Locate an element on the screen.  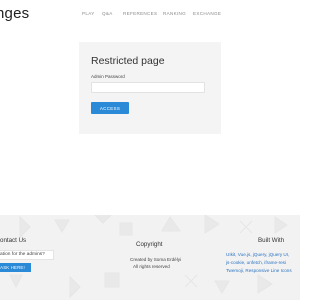
contact-message-text: ation for the admins? is located at coordinates (22, 254).